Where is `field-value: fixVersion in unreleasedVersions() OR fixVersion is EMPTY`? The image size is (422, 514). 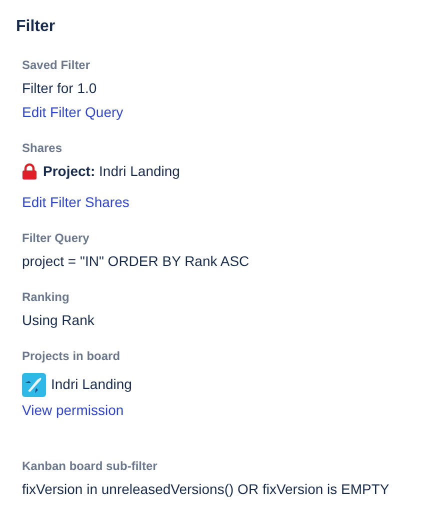 field-value: fixVersion in unreleasedVersions() OR fixVersion is EMPTY is located at coordinates (206, 489).